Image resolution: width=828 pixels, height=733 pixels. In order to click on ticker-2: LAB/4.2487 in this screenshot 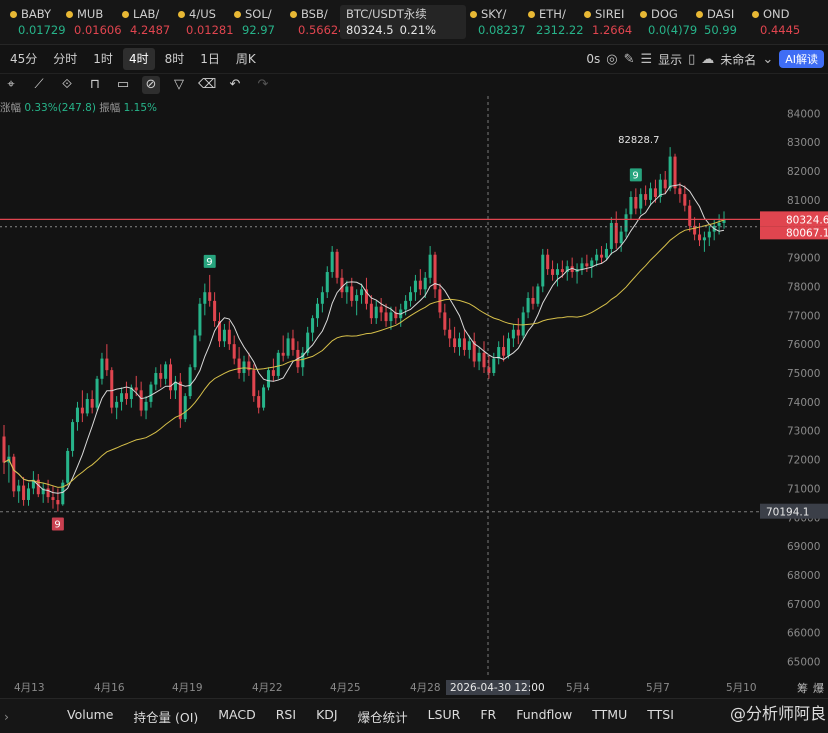, I will do `click(146, 22)`.